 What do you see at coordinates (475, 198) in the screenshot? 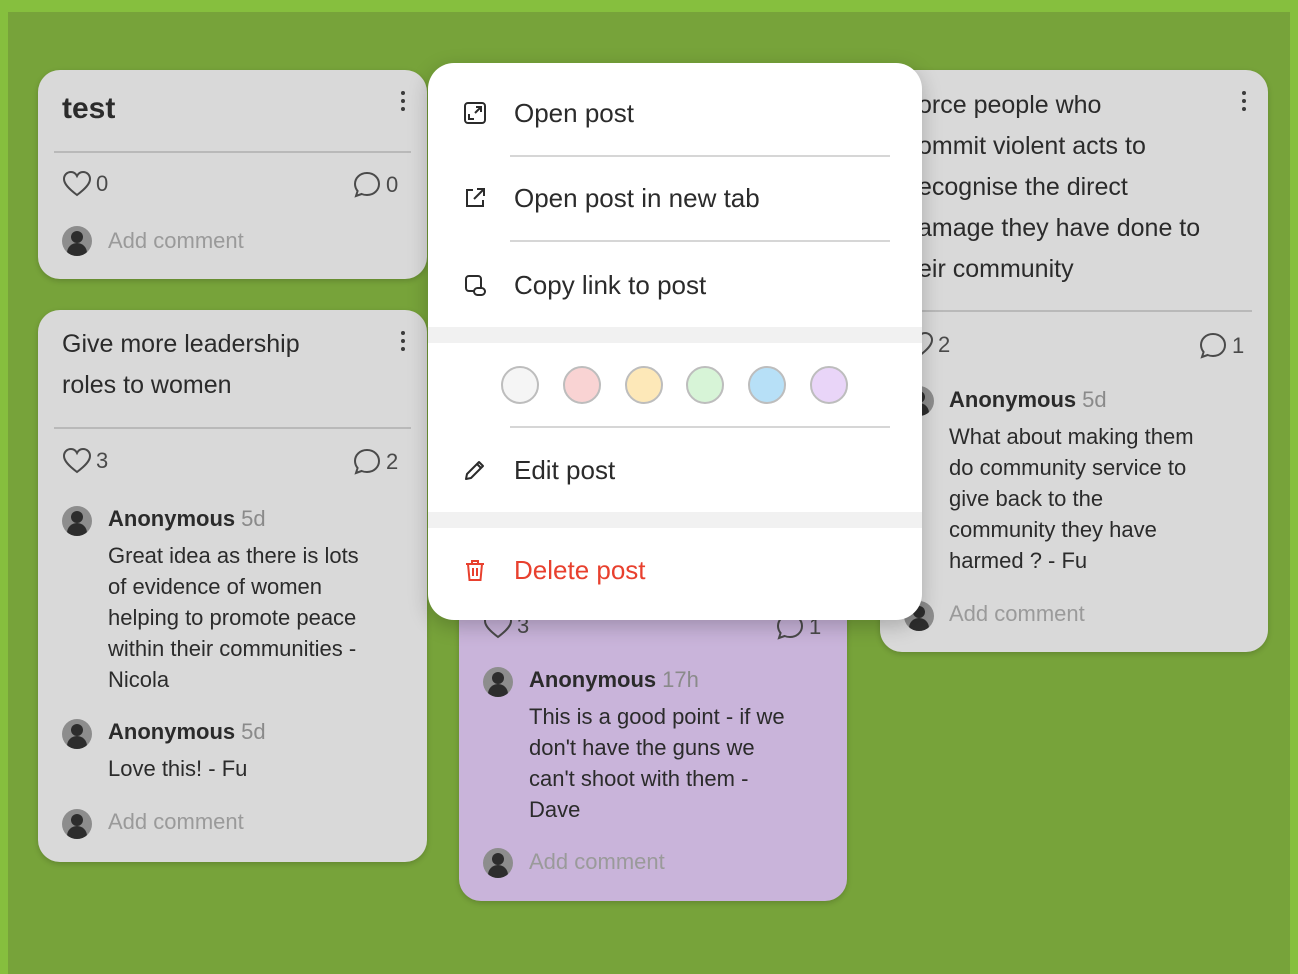
I see `external-link-icon` at bounding box center [475, 198].